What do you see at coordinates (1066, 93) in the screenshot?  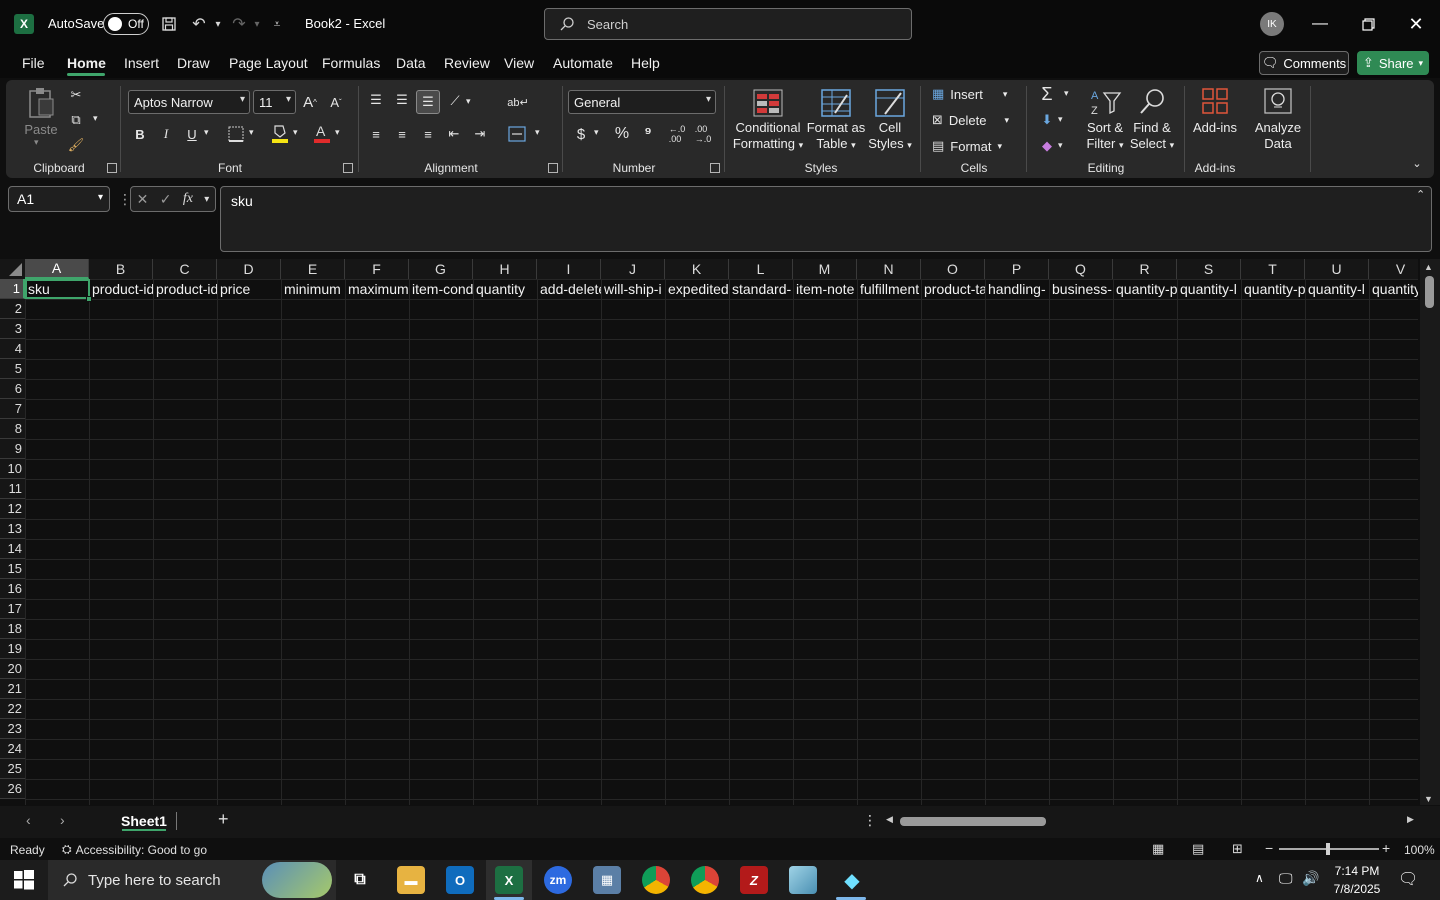 I see `autosum-dropdown-icon: ▾` at bounding box center [1066, 93].